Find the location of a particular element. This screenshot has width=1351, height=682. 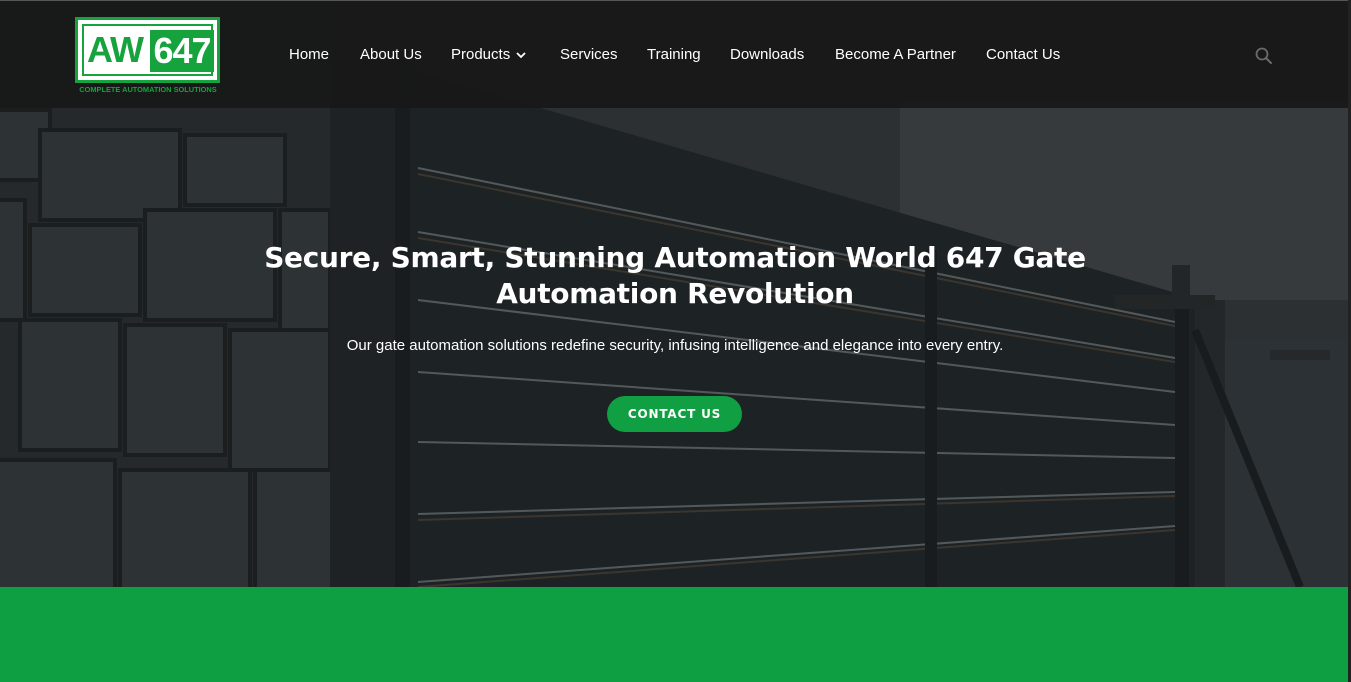

nav-item-products: Products is located at coordinates (488, 55).